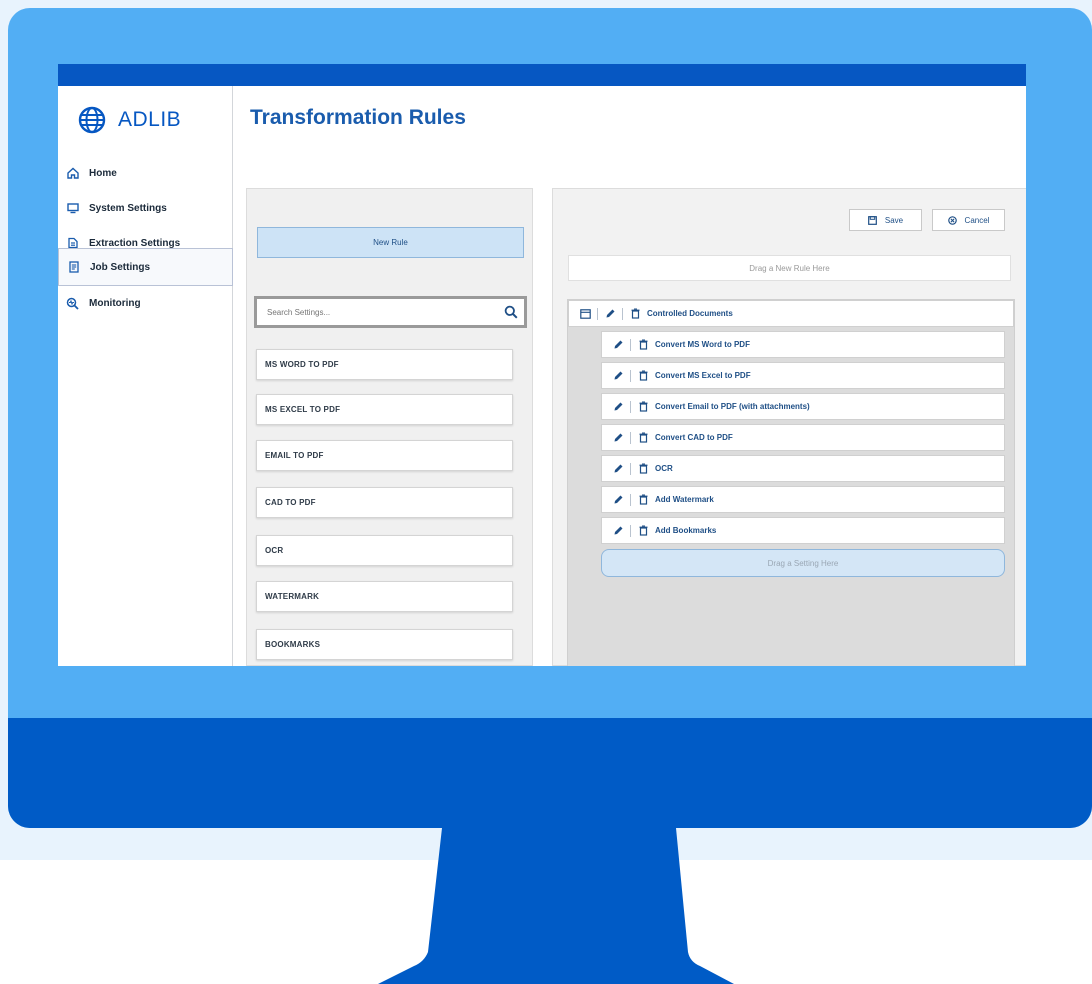 This screenshot has width=1092, height=984. What do you see at coordinates (384, 409) in the screenshot?
I see `setting-item-ms-excel-to-pdf: MS EXCEL TO PDF` at bounding box center [384, 409].